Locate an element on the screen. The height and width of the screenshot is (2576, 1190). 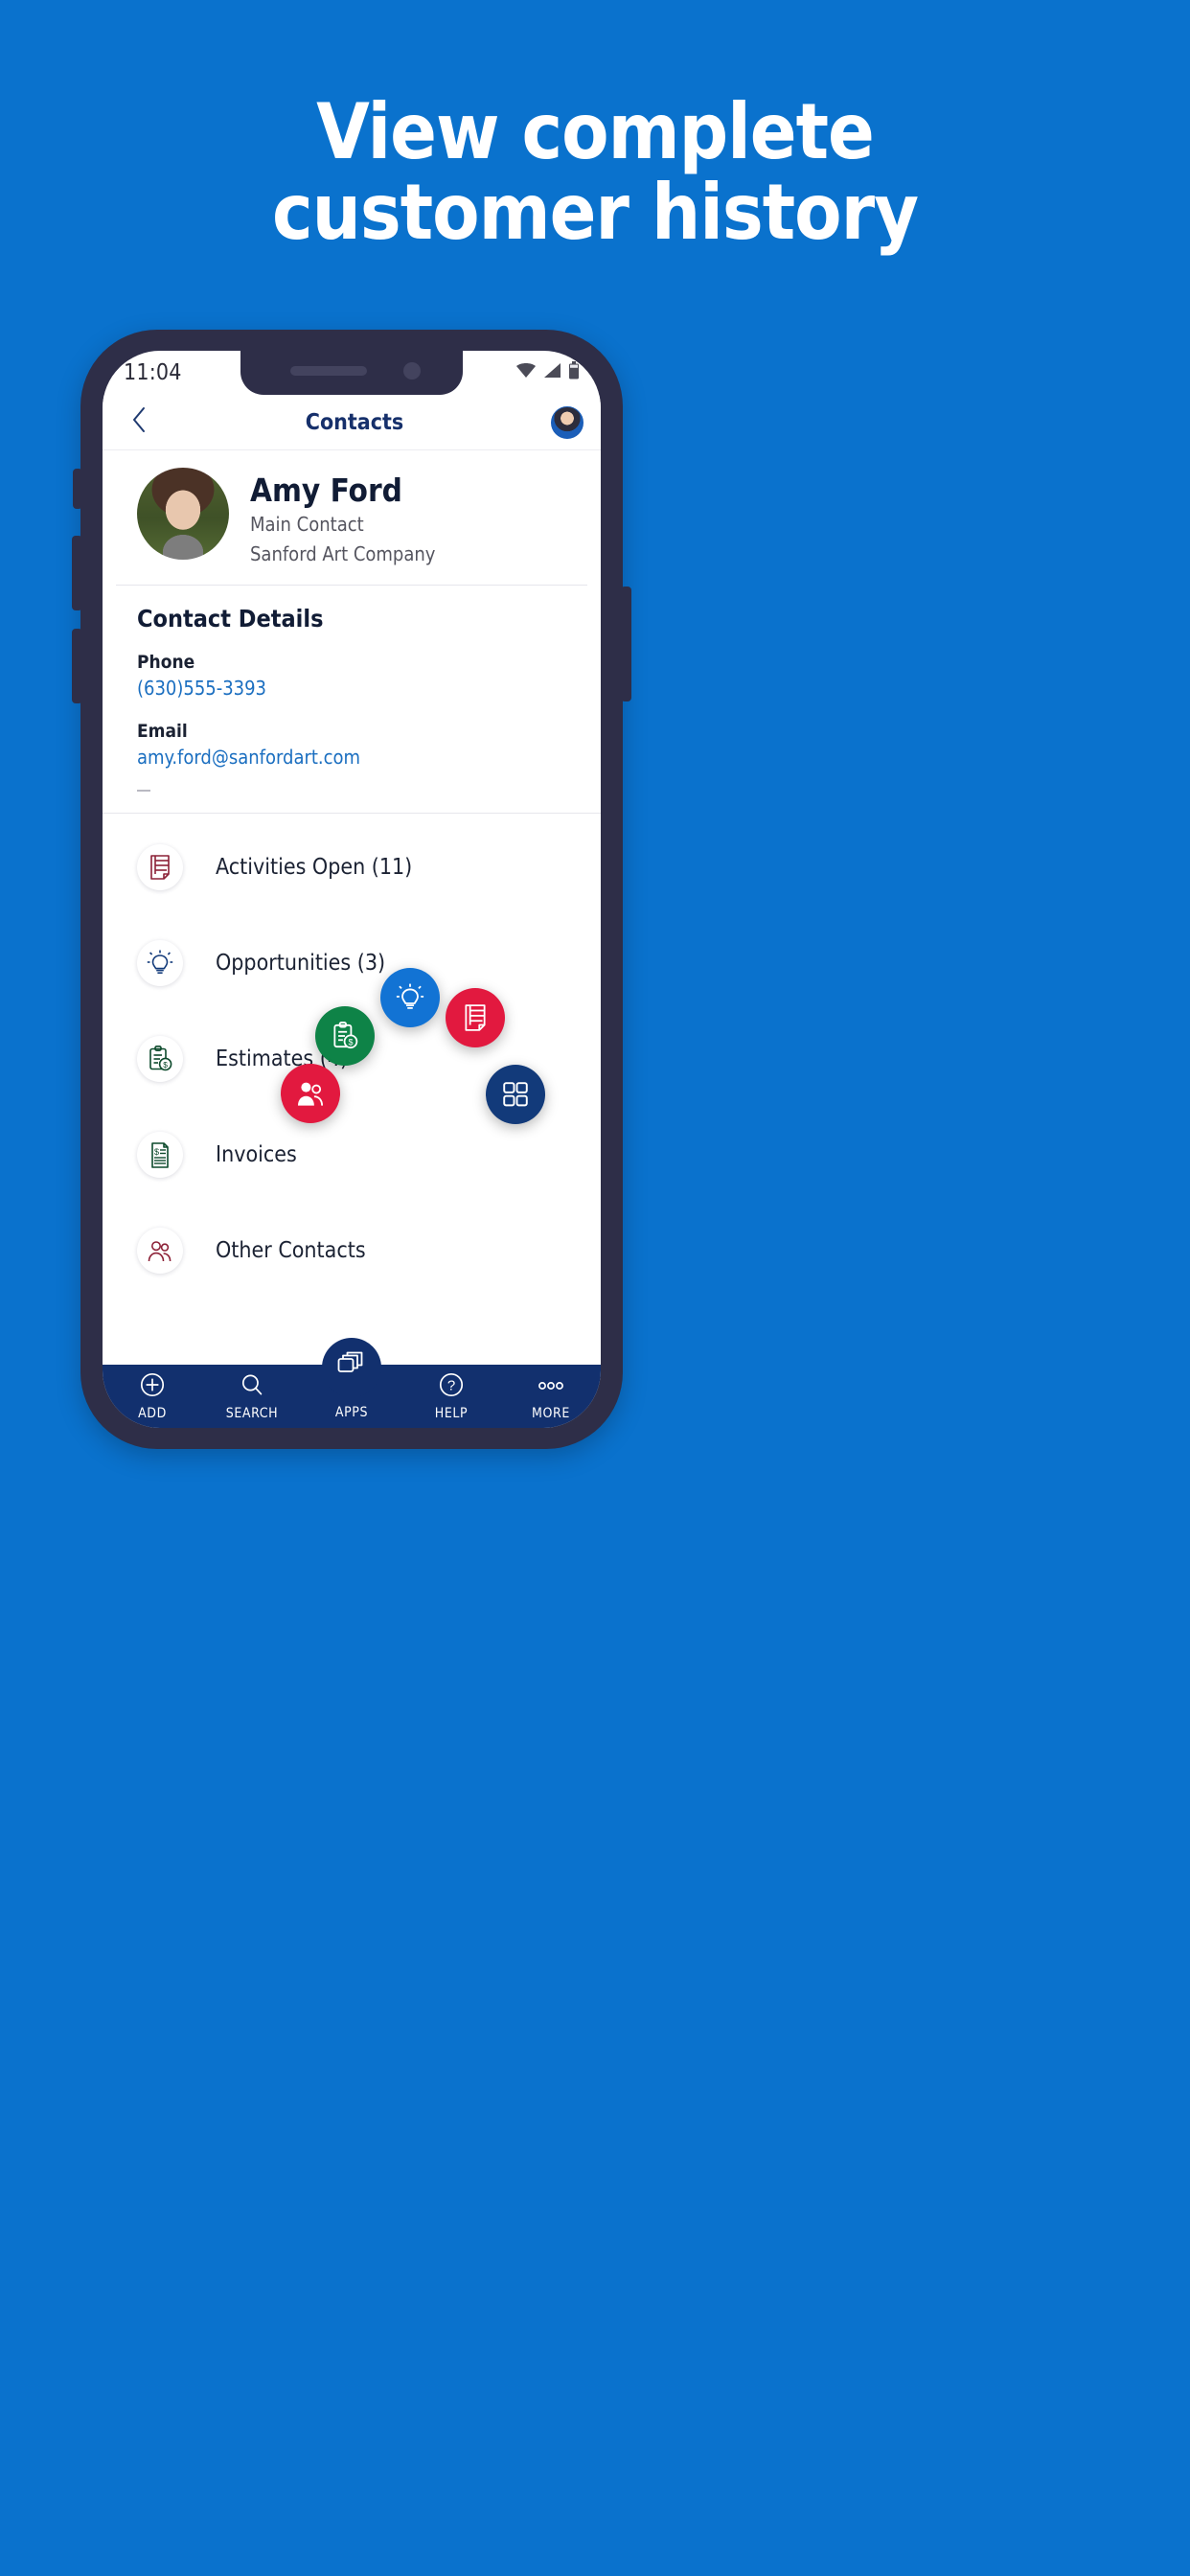
ellipsis-icon is located at coordinates (551, 1387).